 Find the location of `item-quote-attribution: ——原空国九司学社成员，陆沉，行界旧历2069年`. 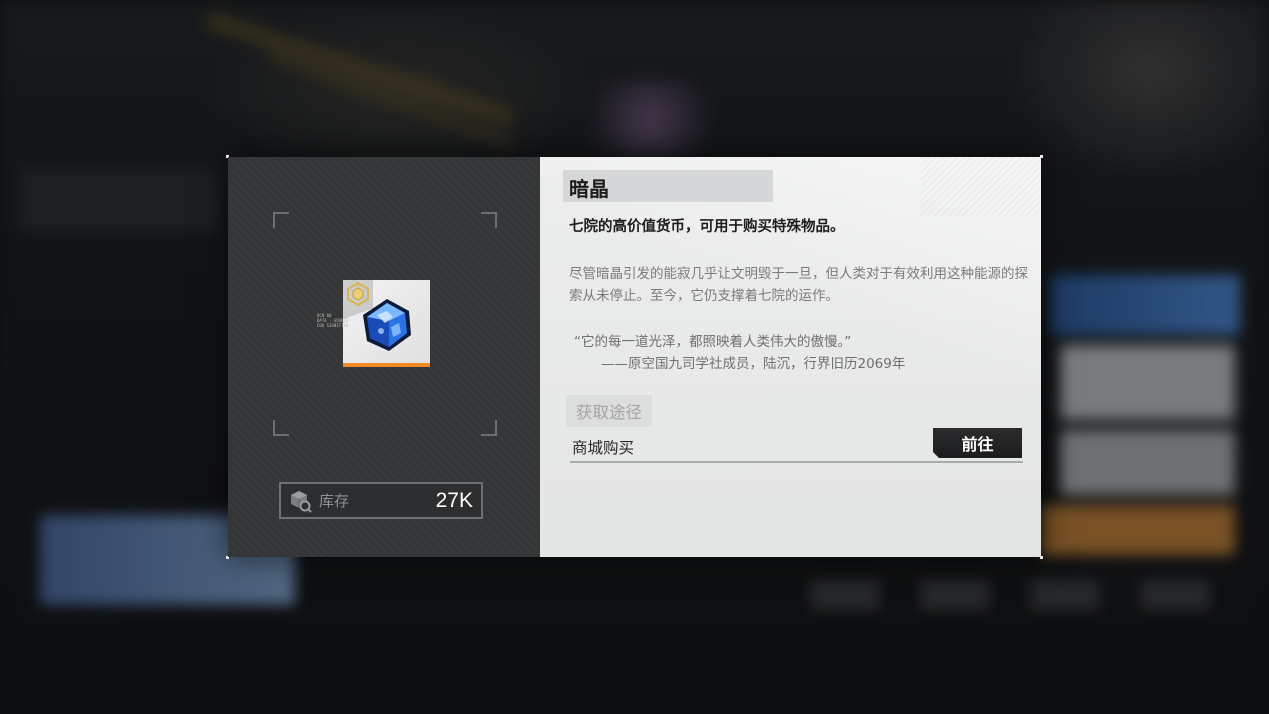

item-quote-attribution: ——原空国九司学社成员，陆沉，行界旧历2069年 is located at coordinates (753, 364).